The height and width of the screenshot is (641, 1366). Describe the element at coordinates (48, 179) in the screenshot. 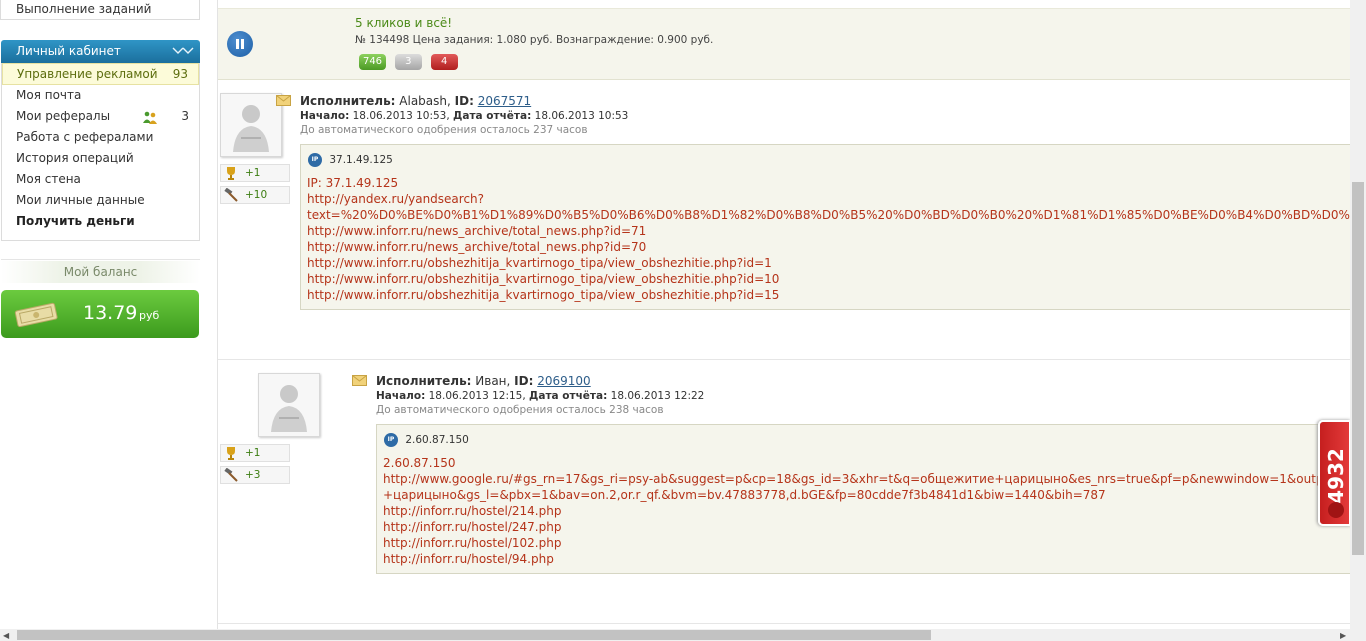

I see `sidebar-item-label: Моя стена` at that location.